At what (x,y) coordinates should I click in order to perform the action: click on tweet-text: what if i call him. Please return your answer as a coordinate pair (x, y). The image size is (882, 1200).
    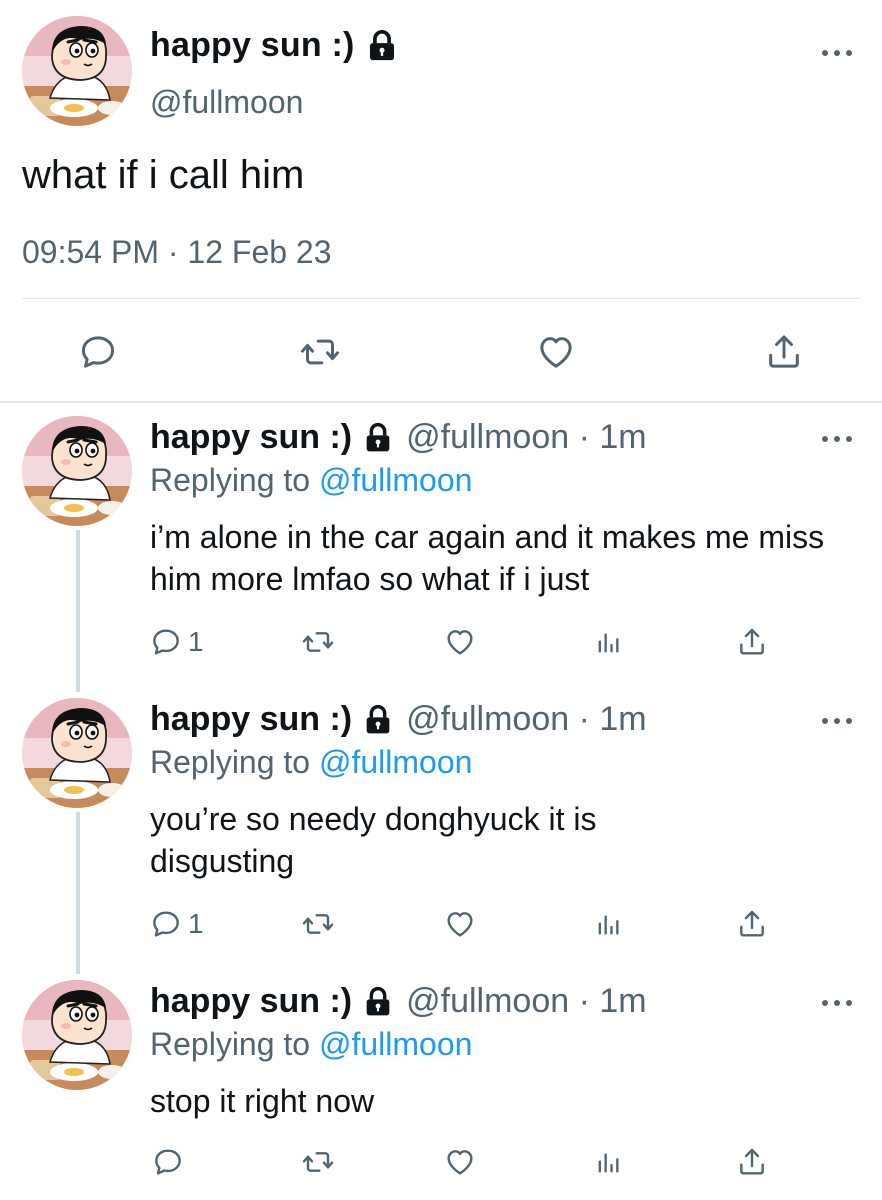
    Looking at the image, I should click on (163, 175).